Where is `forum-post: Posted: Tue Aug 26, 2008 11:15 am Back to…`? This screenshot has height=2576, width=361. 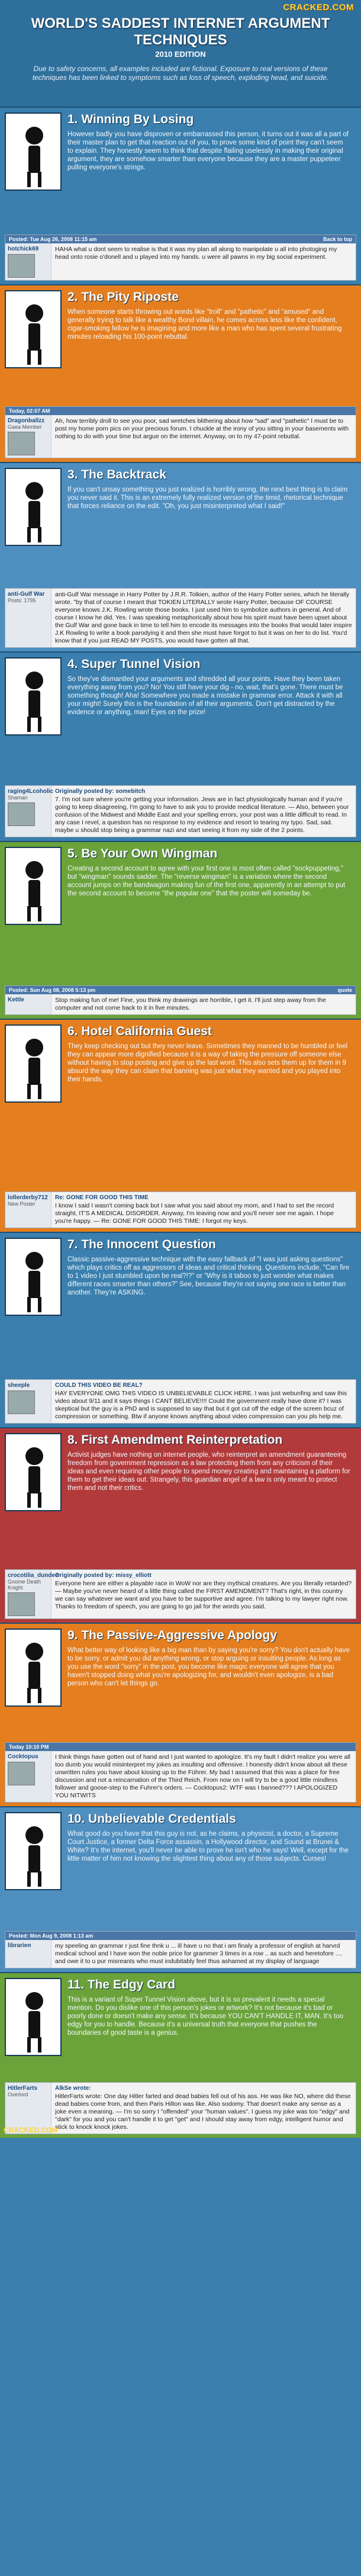
forum-post: Posted: Tue Aug 26, 2008 11:15 am Back to… is located at coordinates (180, 258).